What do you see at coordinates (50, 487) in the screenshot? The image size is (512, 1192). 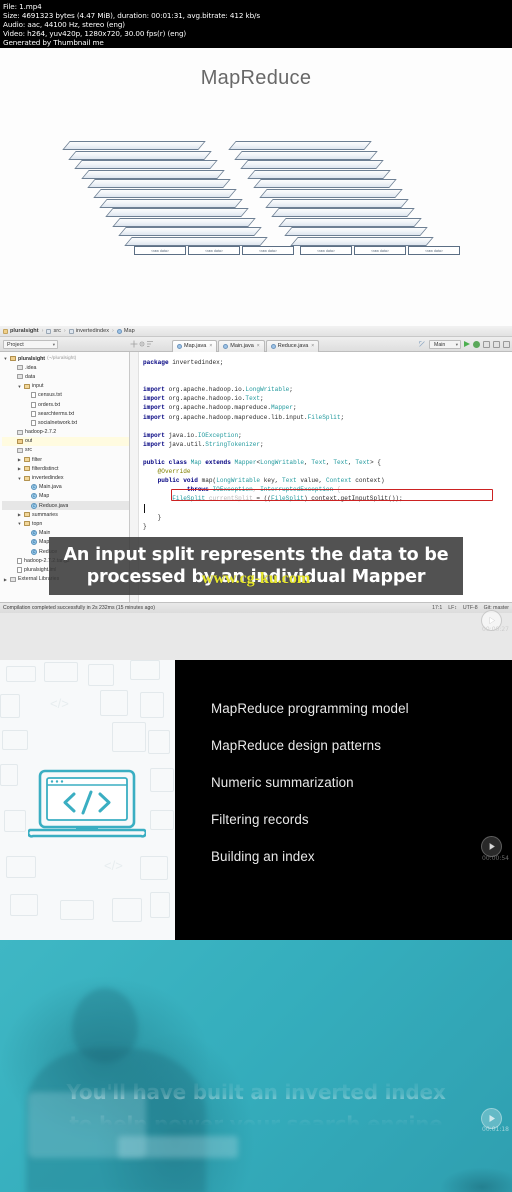 I see `tree-node-label: Main.java` at bounding box center [50, 487].